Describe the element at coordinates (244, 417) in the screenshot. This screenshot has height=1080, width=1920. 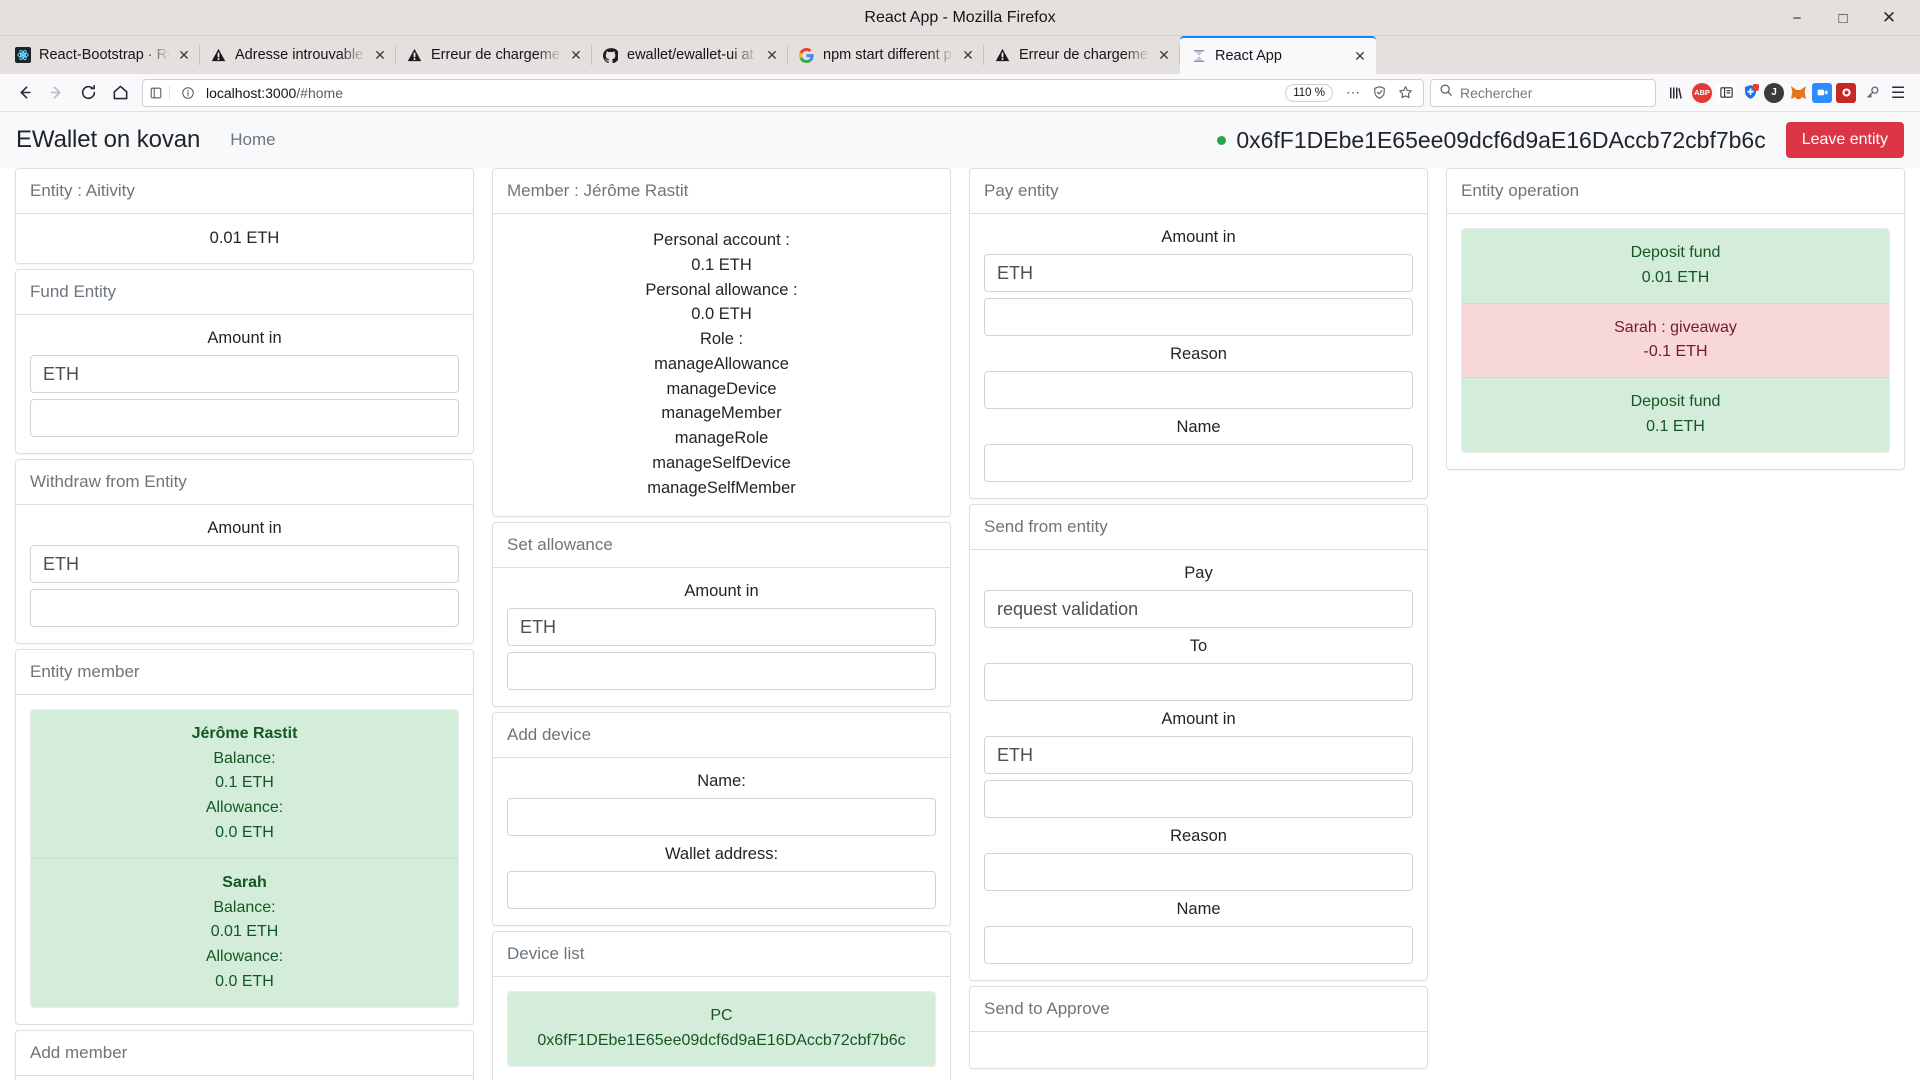
I see `fund-amount-input` at that location.